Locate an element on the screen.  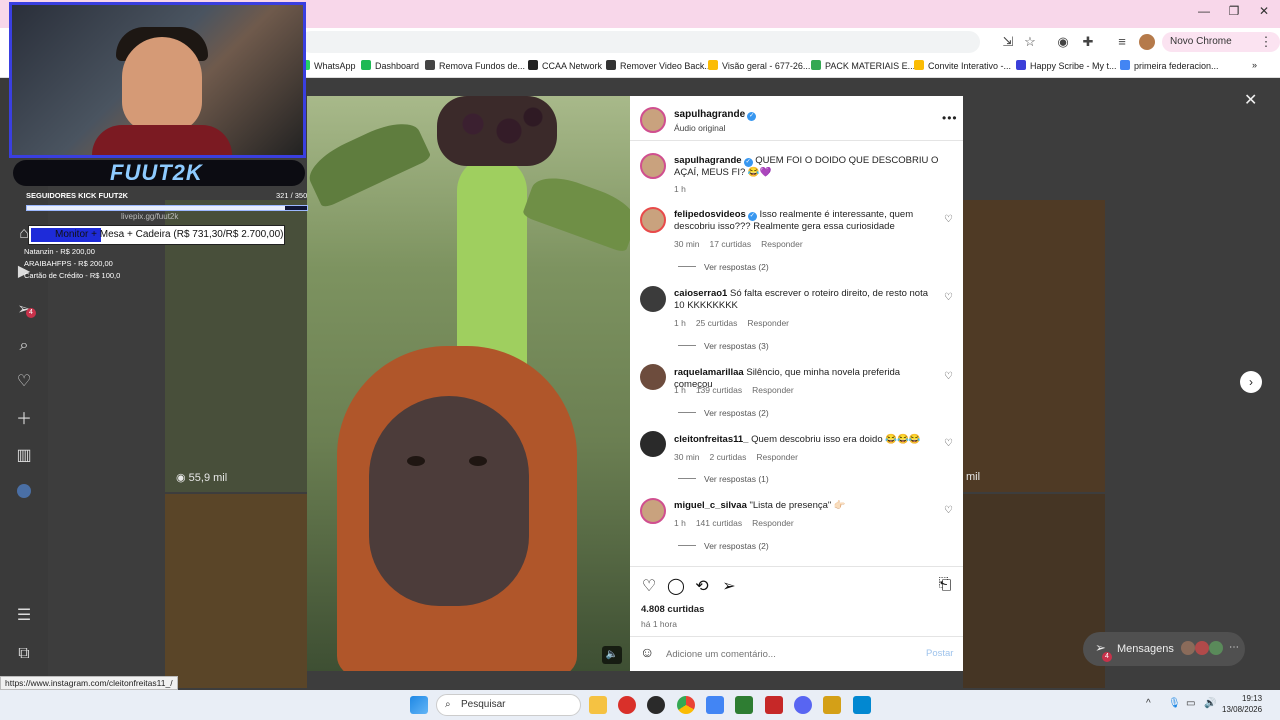
comment-username: raquelamarillaa is located at coordinates (709, 372).